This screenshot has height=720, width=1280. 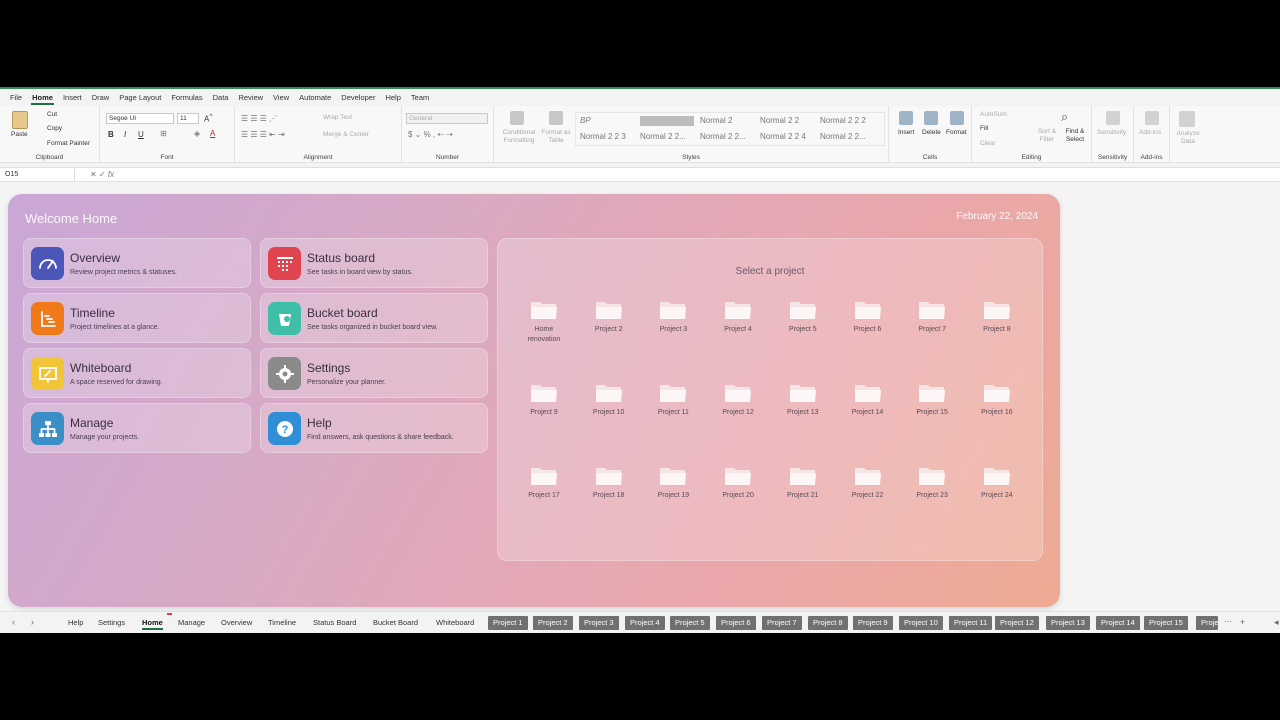 I want to click on font-size-select: 11, so click(x=188, y=118).